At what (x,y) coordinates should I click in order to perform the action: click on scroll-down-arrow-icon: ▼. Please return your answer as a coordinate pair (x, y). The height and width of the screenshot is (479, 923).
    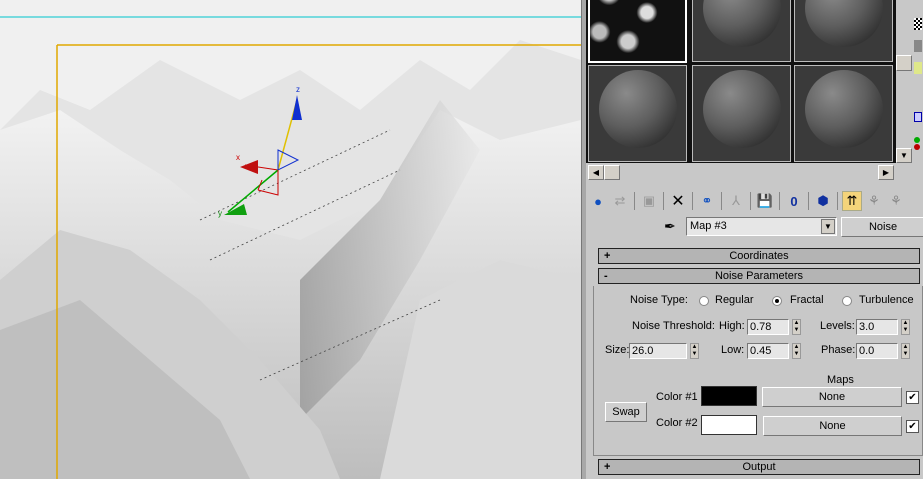
    Looking at the image, I should click on (904, 155).